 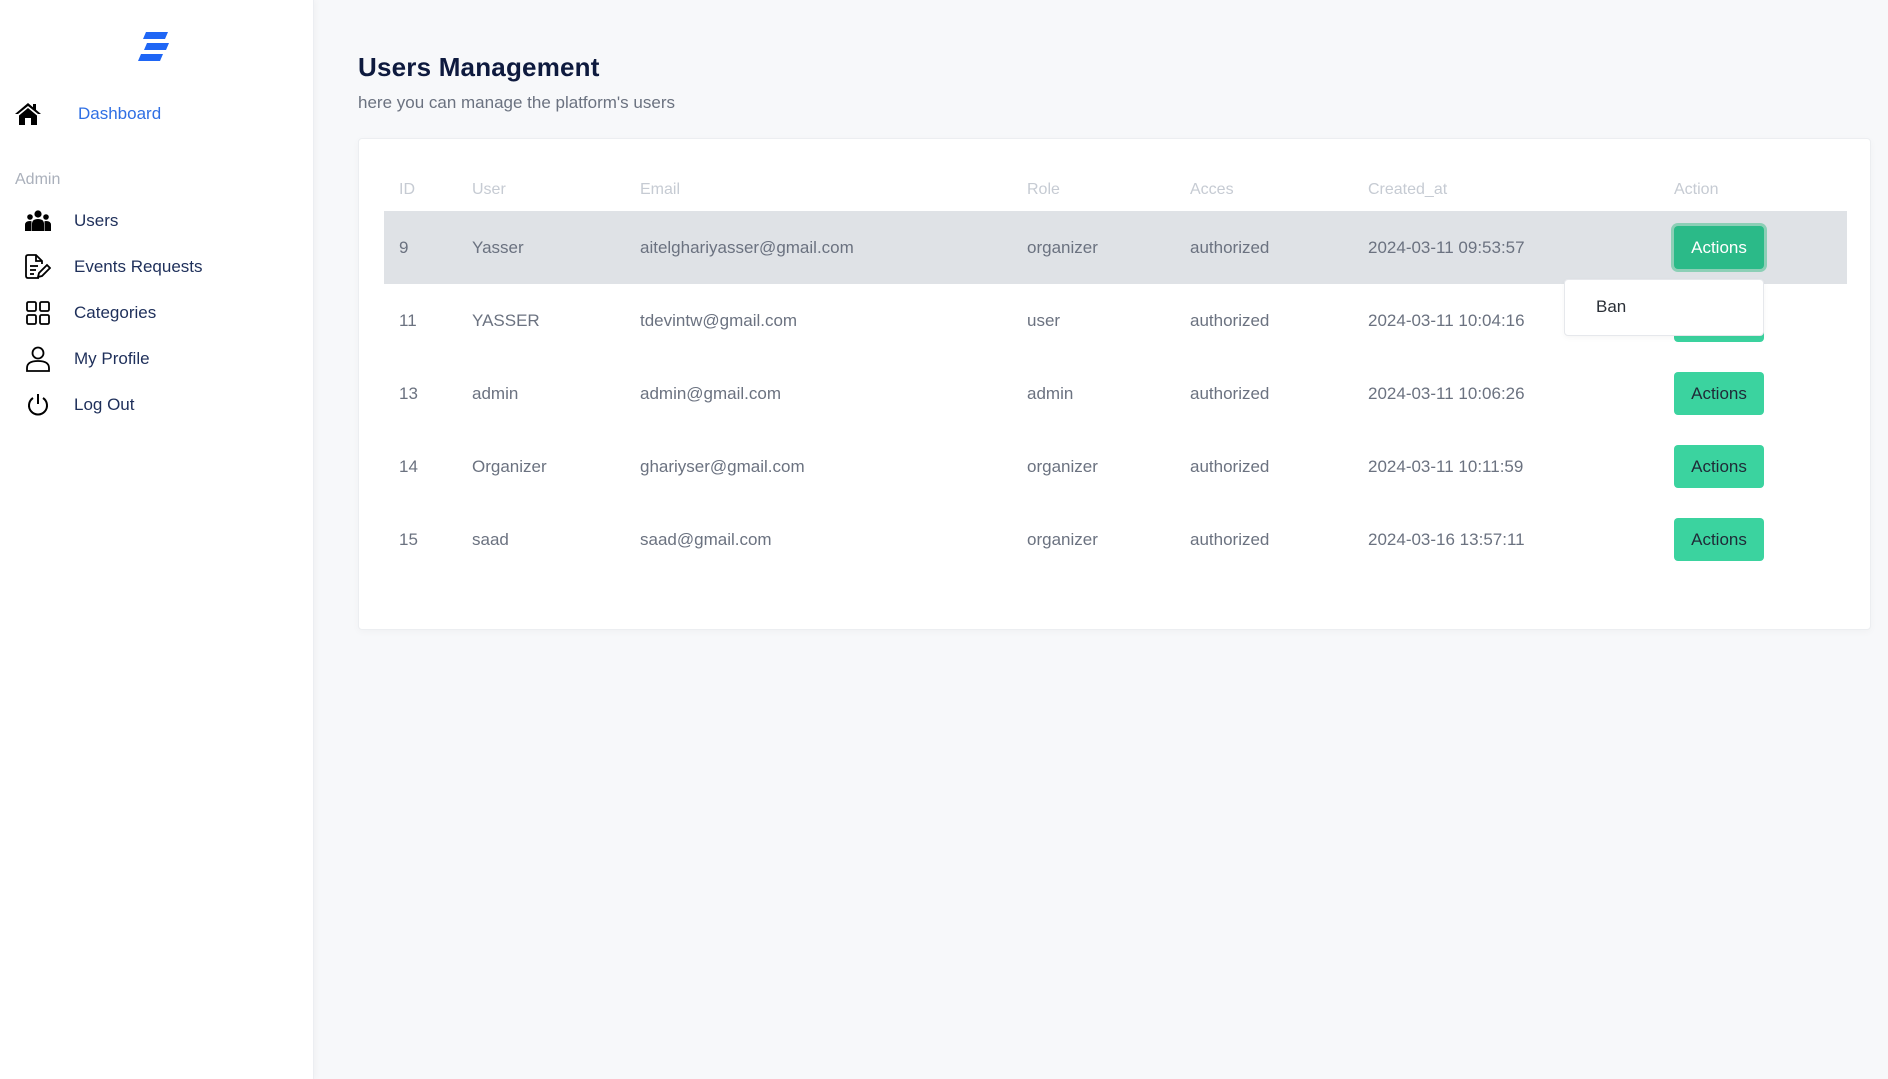 What do you see at coordinates (1043, 189) in the screenshot?
I see `column-header-role: Role` at bounding box center [1043, 189].